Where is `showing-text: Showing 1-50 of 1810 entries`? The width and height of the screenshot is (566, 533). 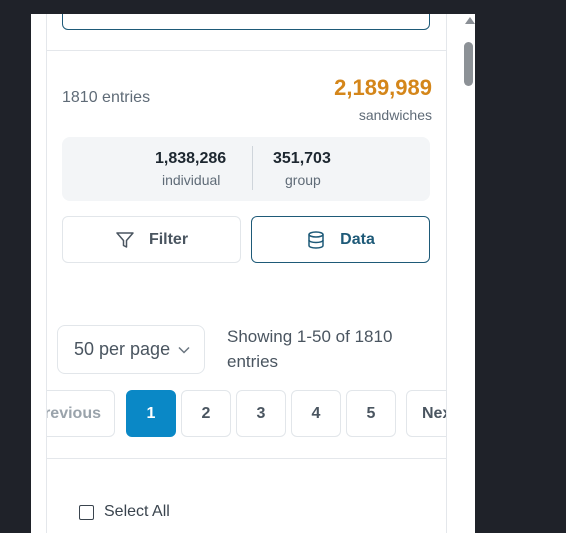
showing-text: Showing 1-50 of 1810 entries is located at coordinates (327, 349).